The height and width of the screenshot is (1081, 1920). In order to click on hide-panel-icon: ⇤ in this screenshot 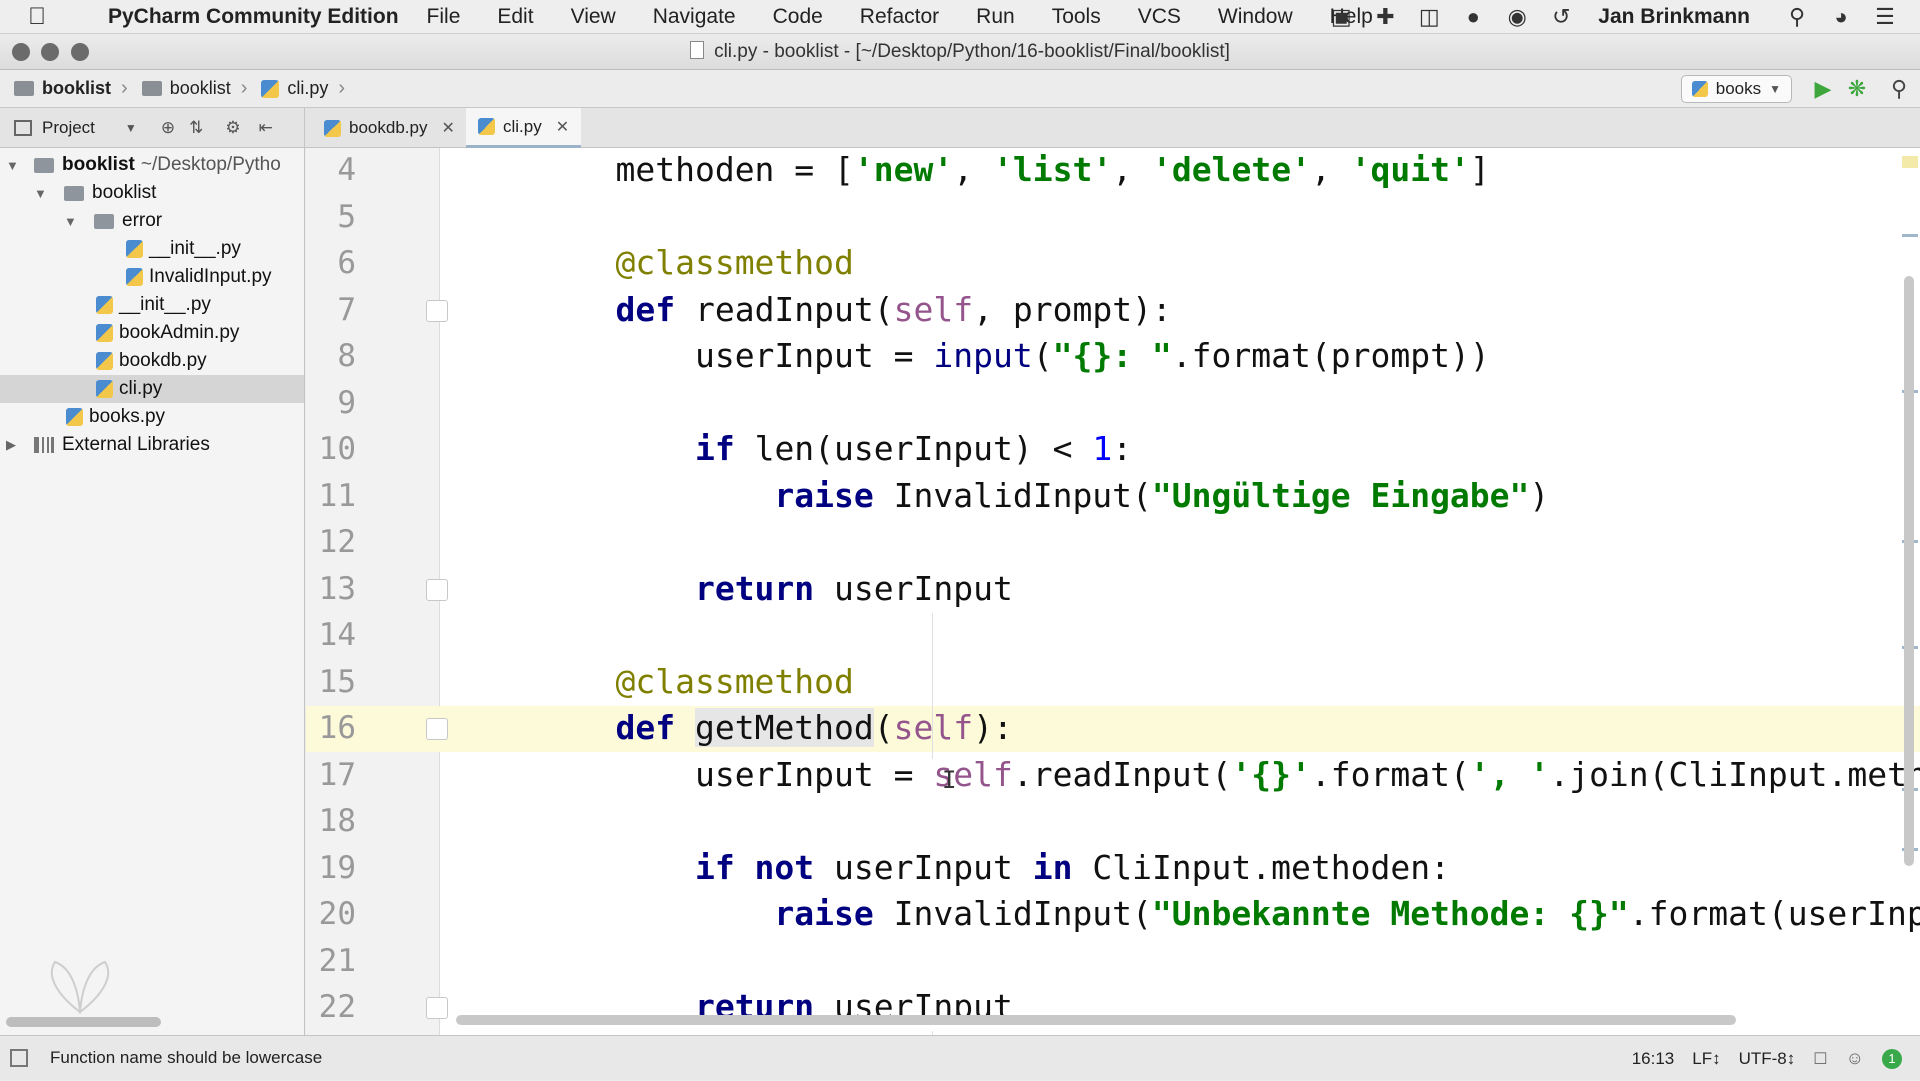, I will do `click(266, 128)`.